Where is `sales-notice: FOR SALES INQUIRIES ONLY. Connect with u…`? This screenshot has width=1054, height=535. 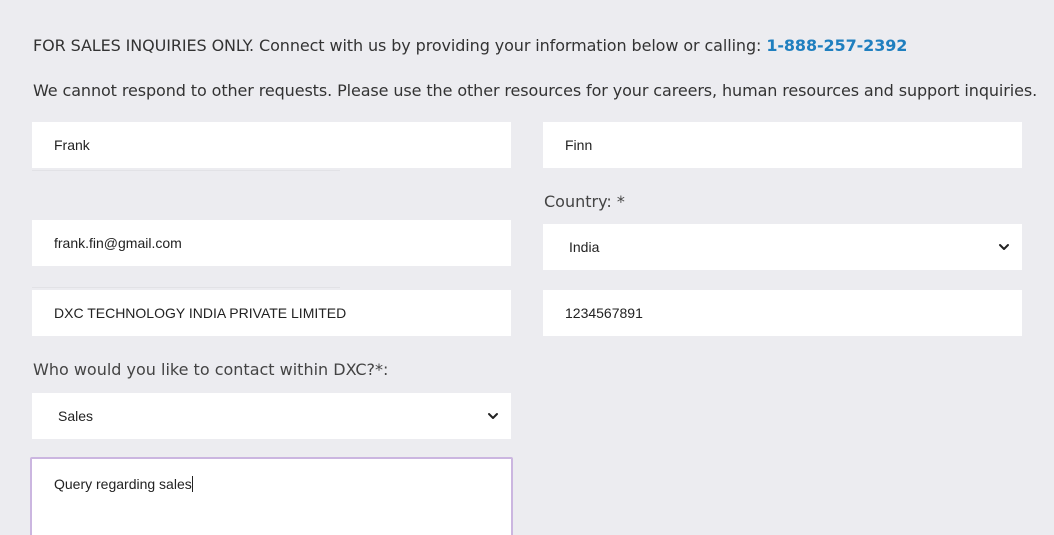
sales-notice: FOR SALES INQUIRIES ONLY. Connect with u… is located at coordinates (470, 45).